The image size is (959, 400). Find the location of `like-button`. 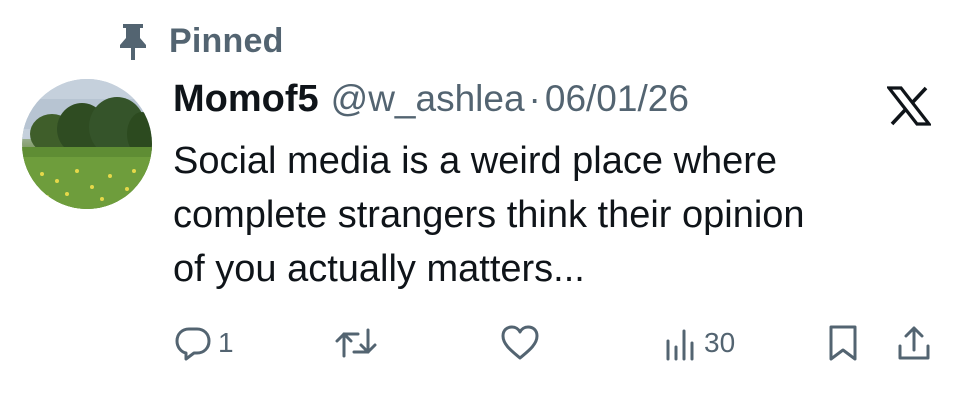

like-button is located at coordinates (523, 343).